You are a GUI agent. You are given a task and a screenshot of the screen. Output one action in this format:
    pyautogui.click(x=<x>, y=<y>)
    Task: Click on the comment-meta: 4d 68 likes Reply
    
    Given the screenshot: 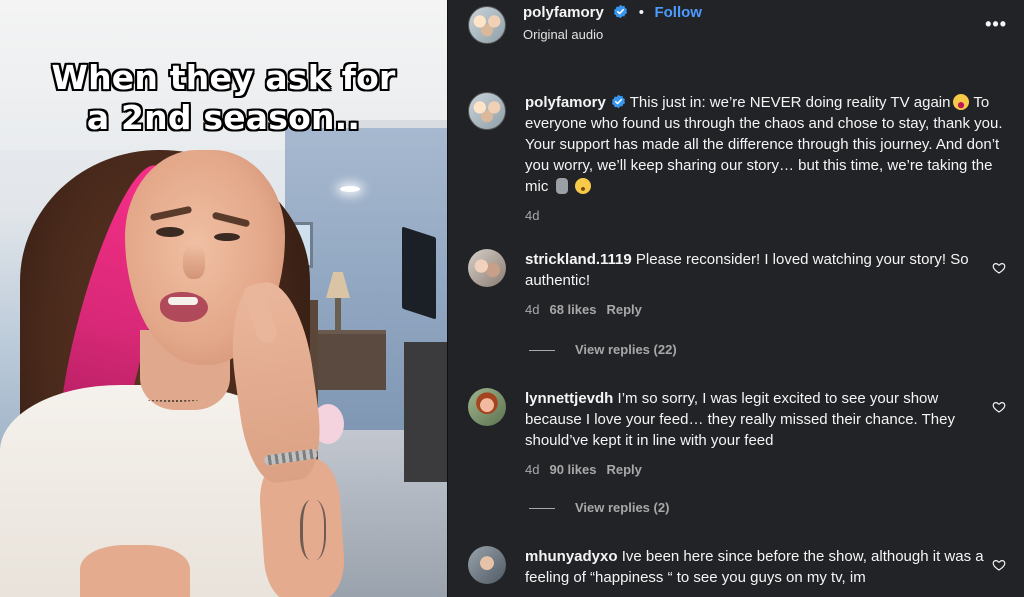 What is the action you would take?
    pyautogui.click(x=756, y=309)
    